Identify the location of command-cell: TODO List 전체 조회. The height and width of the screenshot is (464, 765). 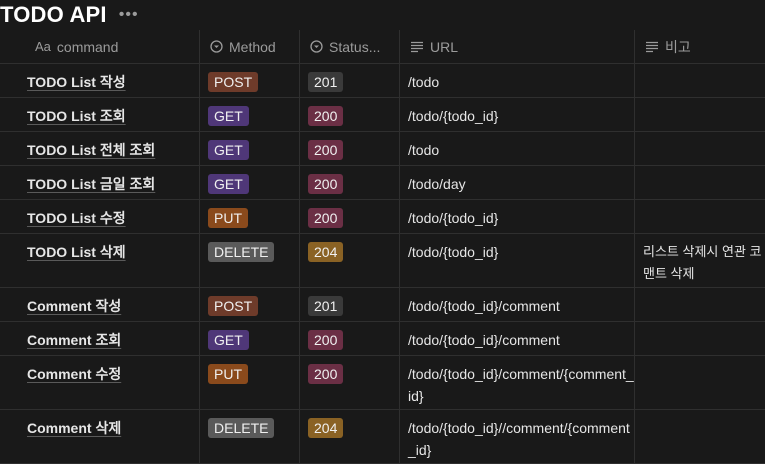
(100, 148).